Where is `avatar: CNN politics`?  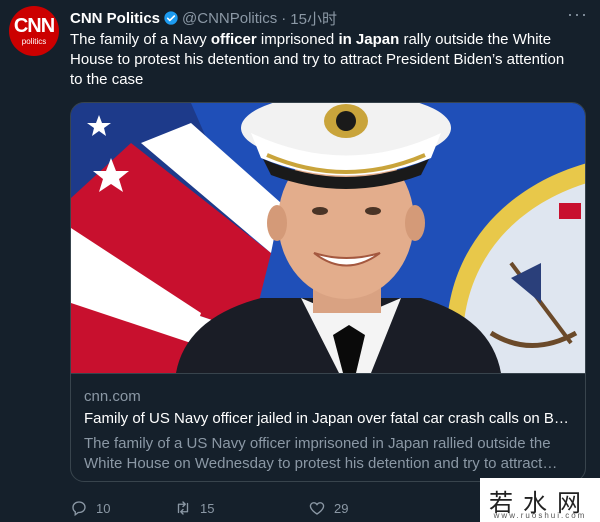 avatar: CNN politics is located at coordinates (34, 31).